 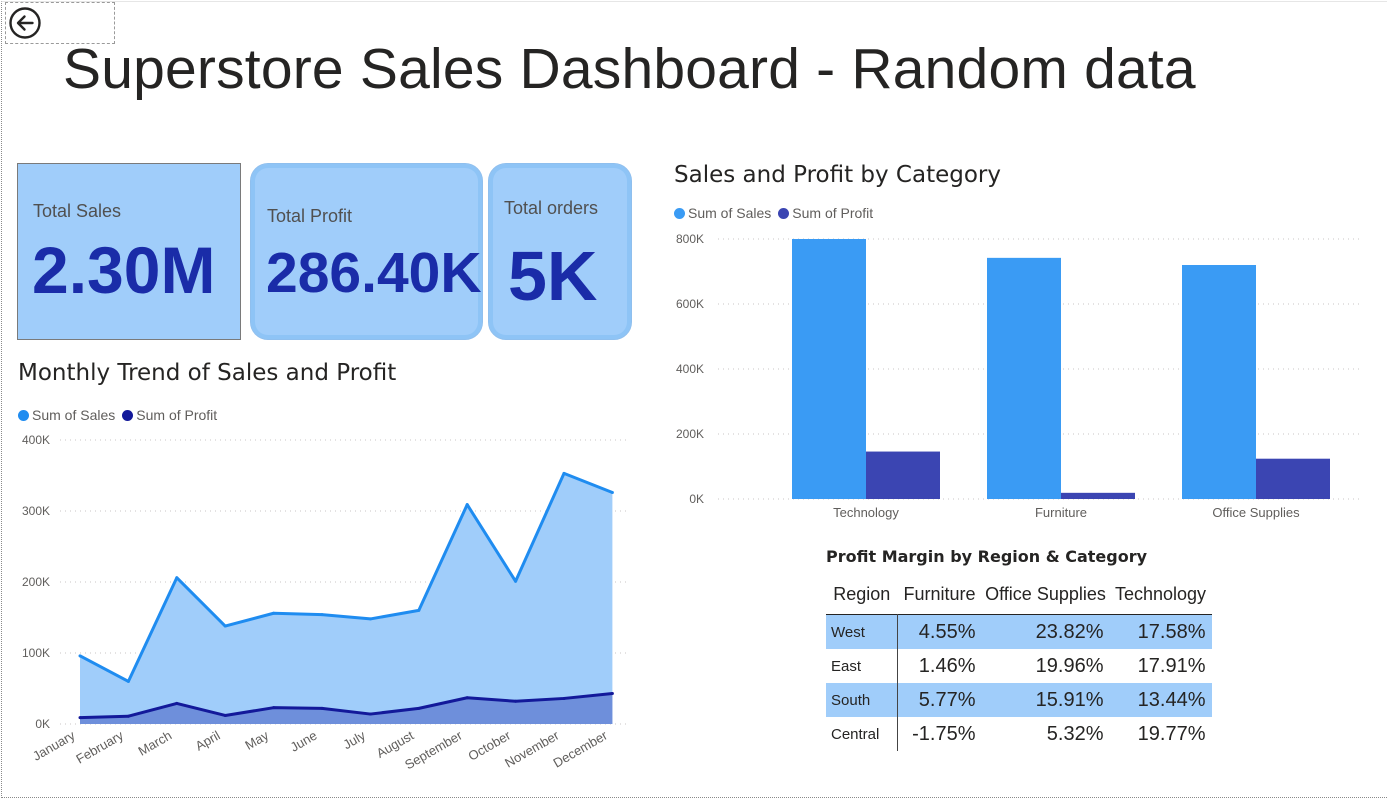 What do you see at coordinates (580, 748) in the screenshot?
I see `x-tick-label: December` at bounding box center [580, 748].